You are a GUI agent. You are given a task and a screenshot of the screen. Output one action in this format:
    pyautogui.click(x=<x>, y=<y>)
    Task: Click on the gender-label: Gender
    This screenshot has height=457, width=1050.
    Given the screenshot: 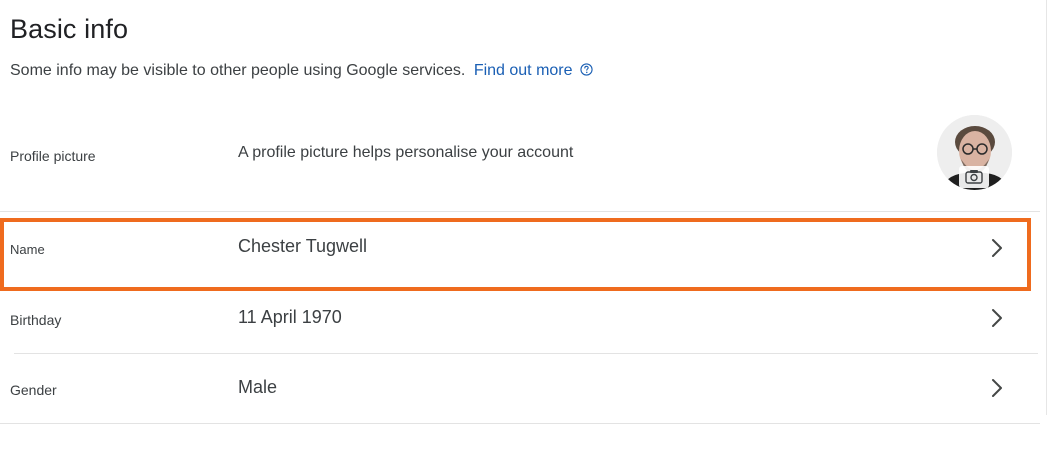 What is the action you would take?
    pyautogui.click(x=33, y=390)
    